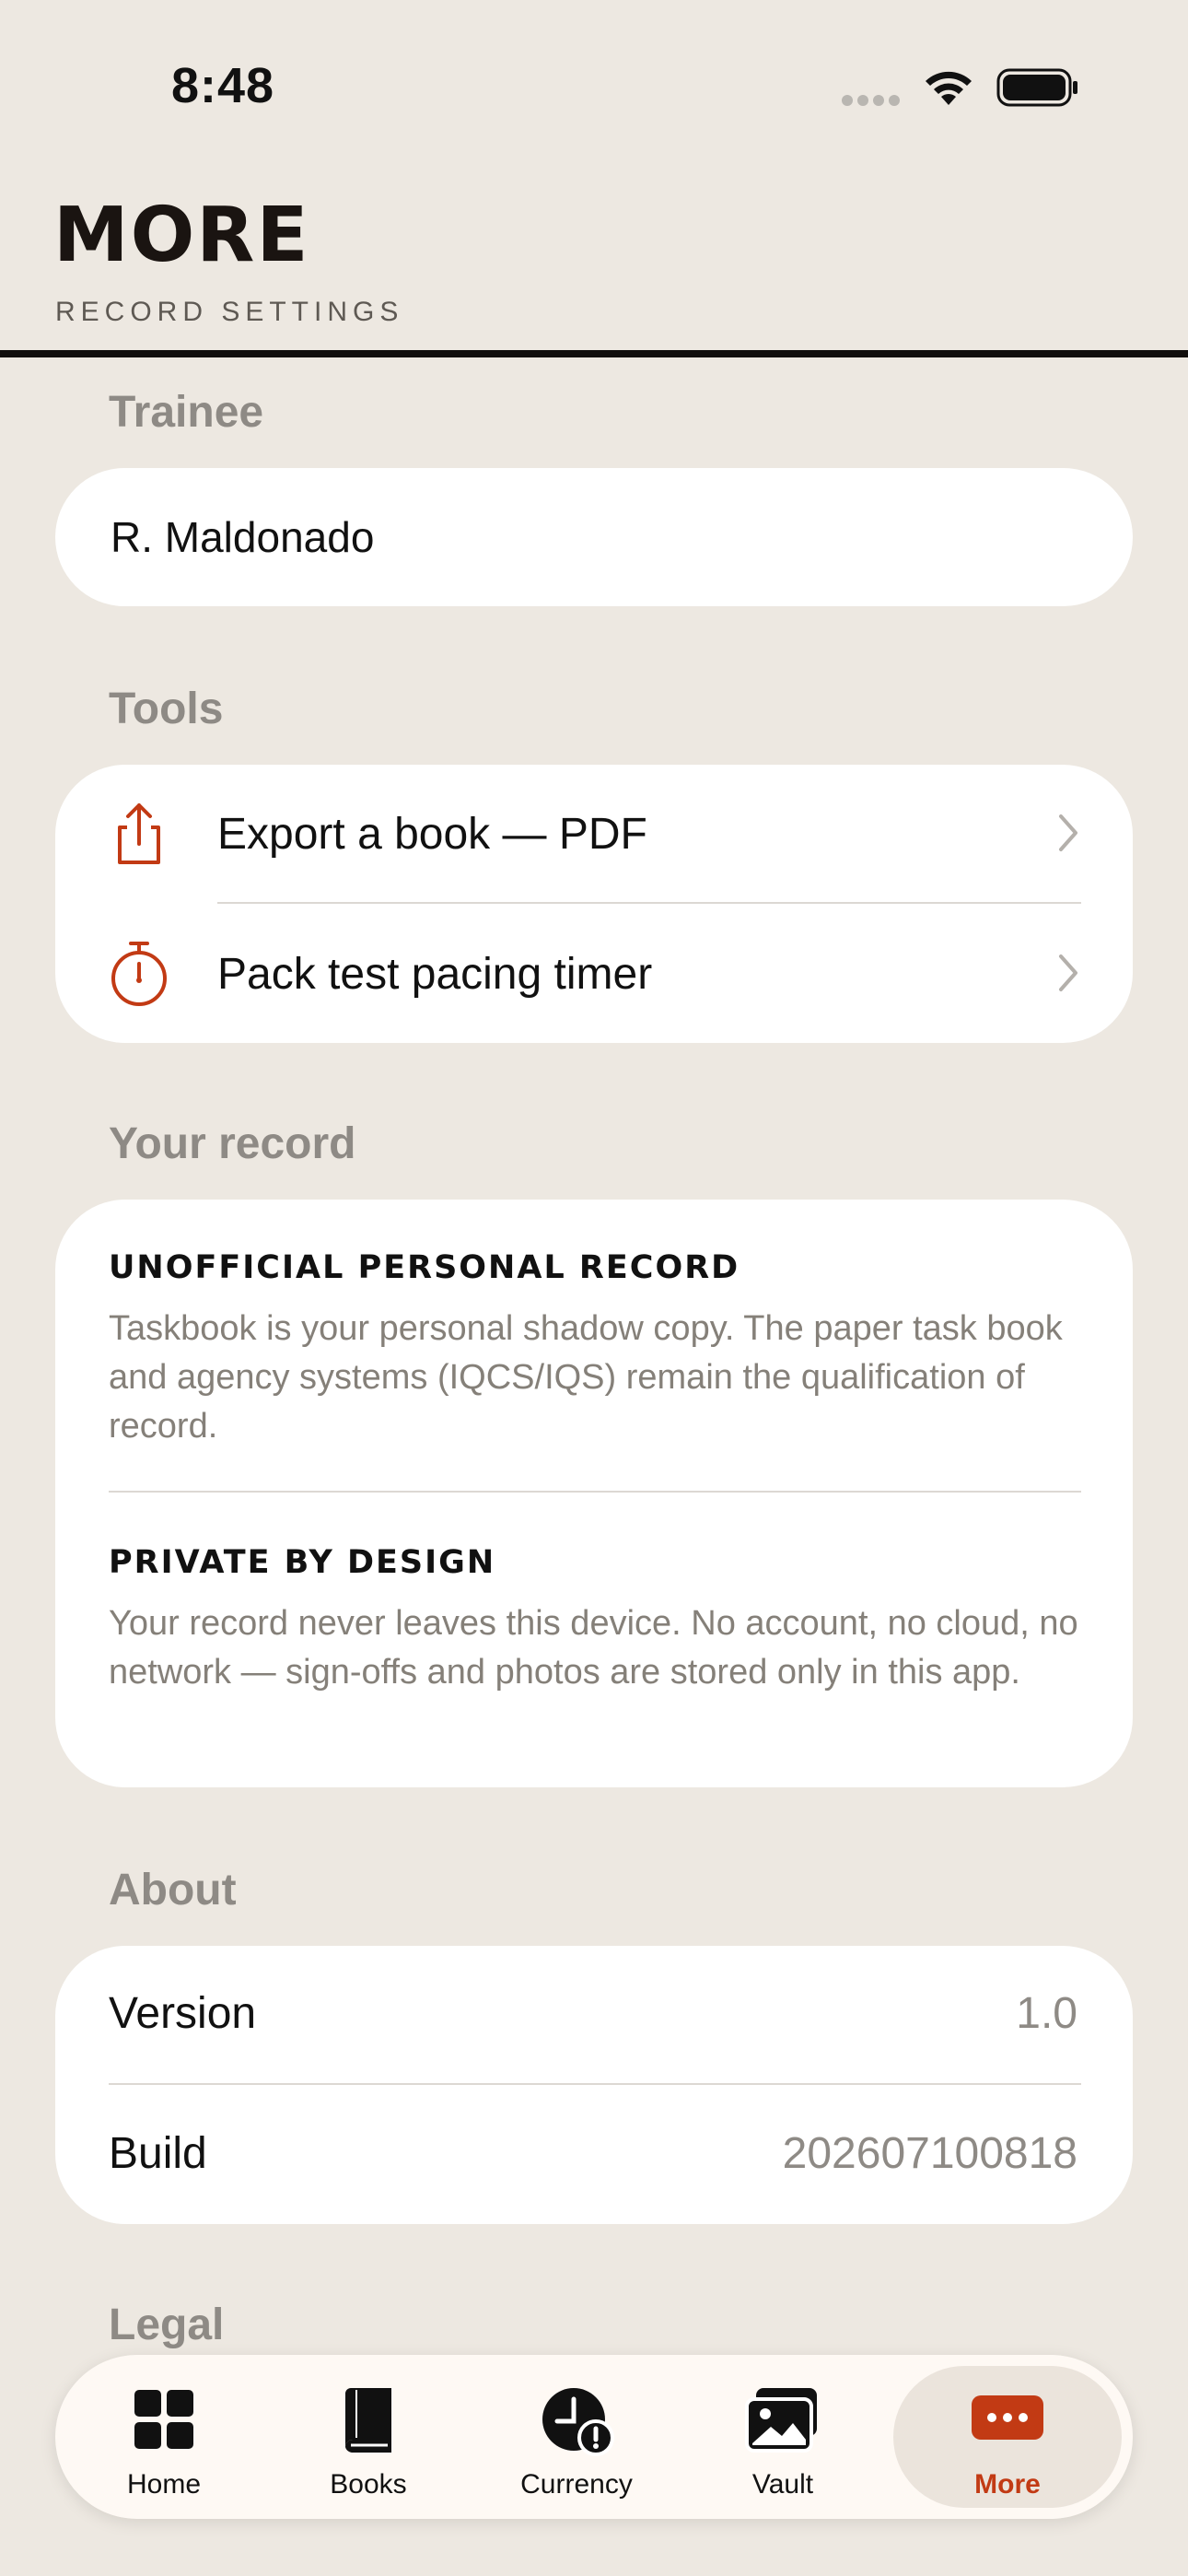  Describe the element at coordinates (578, 2422) in the screenshot. I see `clock-alert-icon` at that location.